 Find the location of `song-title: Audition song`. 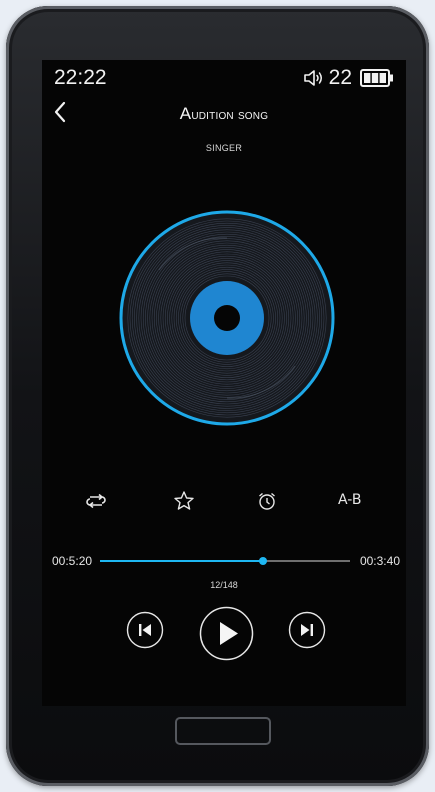

song-title: Audition song is located at coordinates (224, 114).